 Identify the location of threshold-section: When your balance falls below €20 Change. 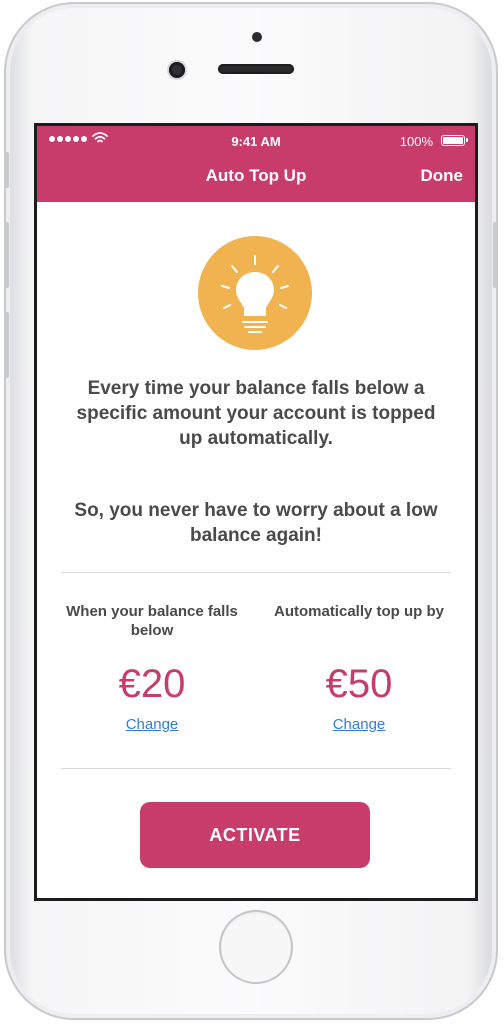
(152, 668).